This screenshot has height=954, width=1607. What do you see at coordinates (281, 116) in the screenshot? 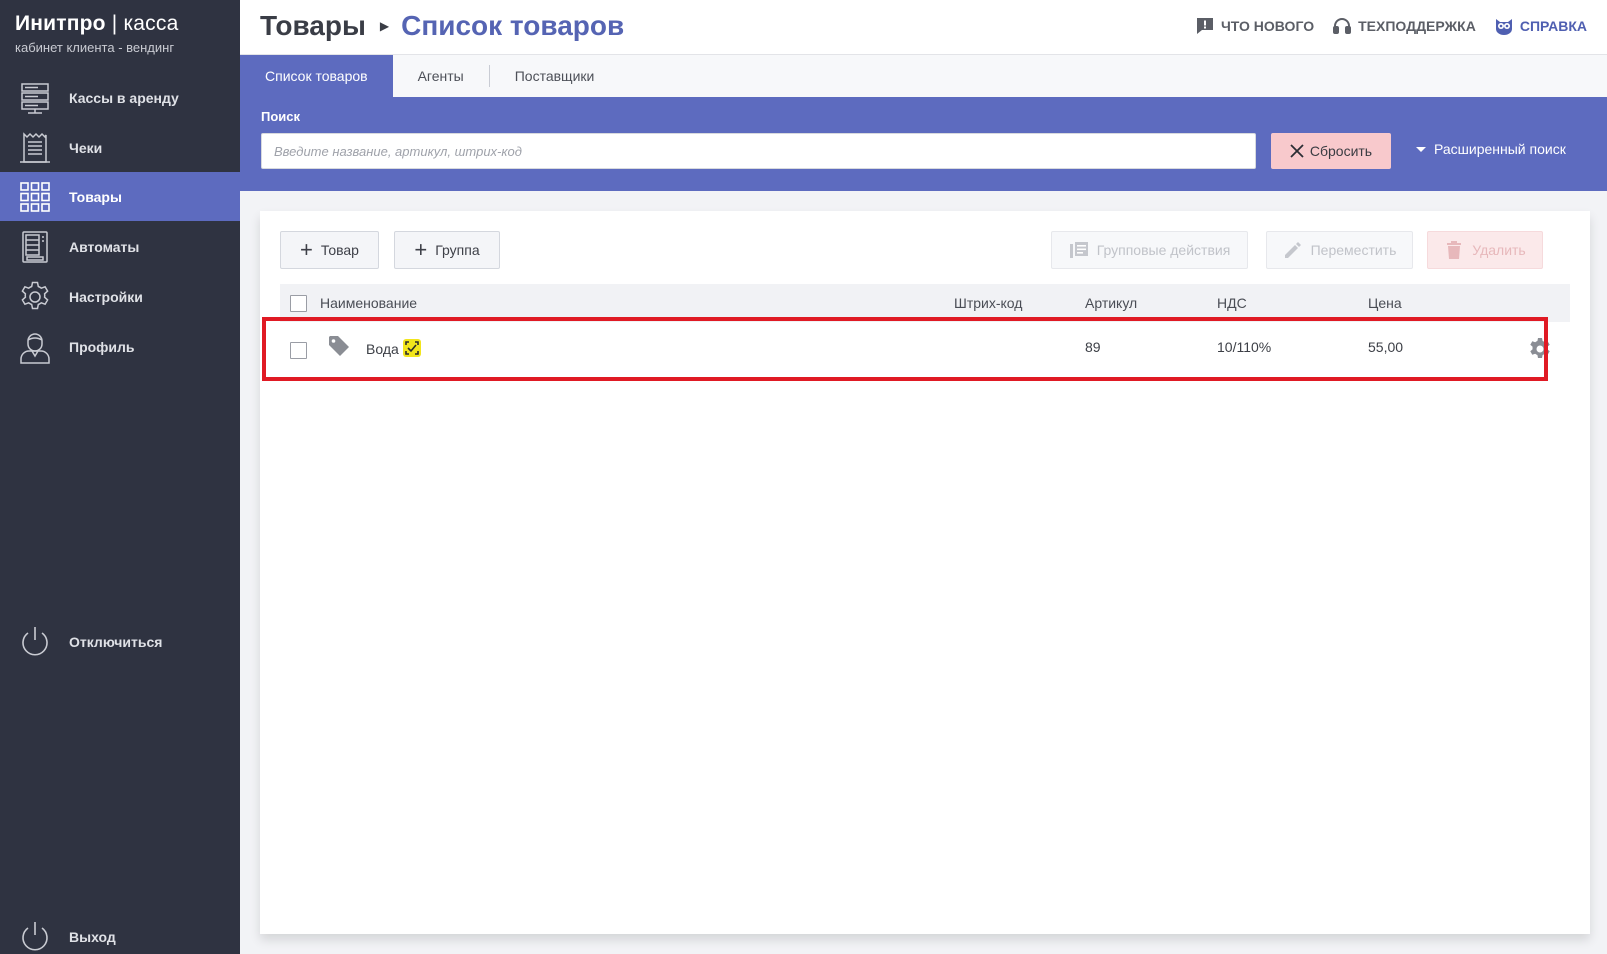
I see `search-label: Поиск` at bounding box center [281, 116].